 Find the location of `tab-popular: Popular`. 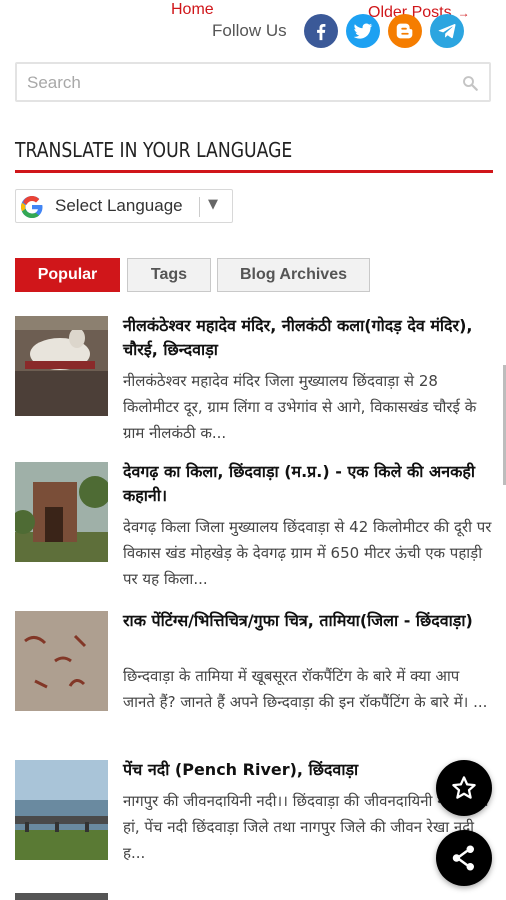

tab-popular: Popular is located at coordinates (67, 275).